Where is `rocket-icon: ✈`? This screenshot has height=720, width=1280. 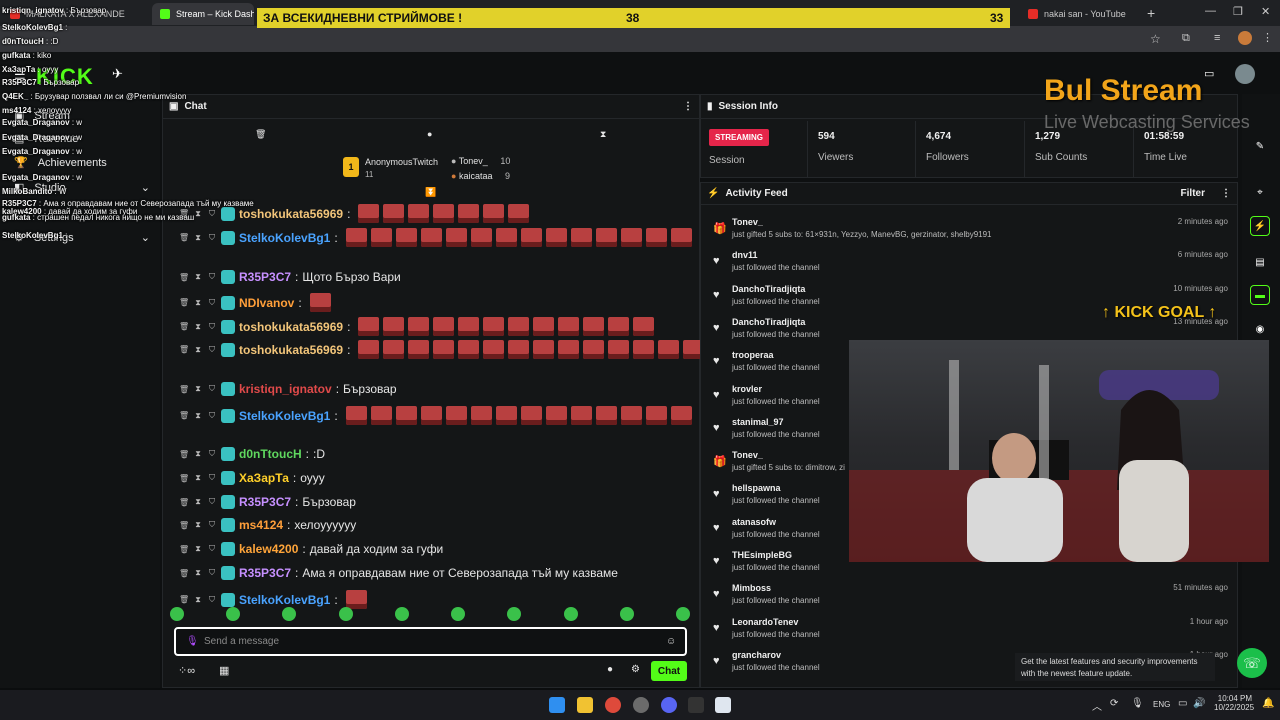
rocket-icon: ✈ is located at coordinates (117, 74).